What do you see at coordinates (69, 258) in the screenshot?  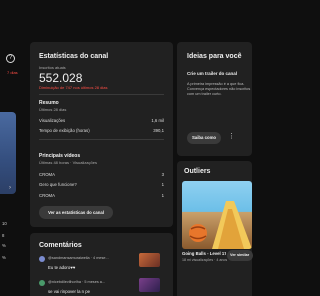 I see `comment-author: @sandmansamuraiweila` at bounding box center [69, 258].